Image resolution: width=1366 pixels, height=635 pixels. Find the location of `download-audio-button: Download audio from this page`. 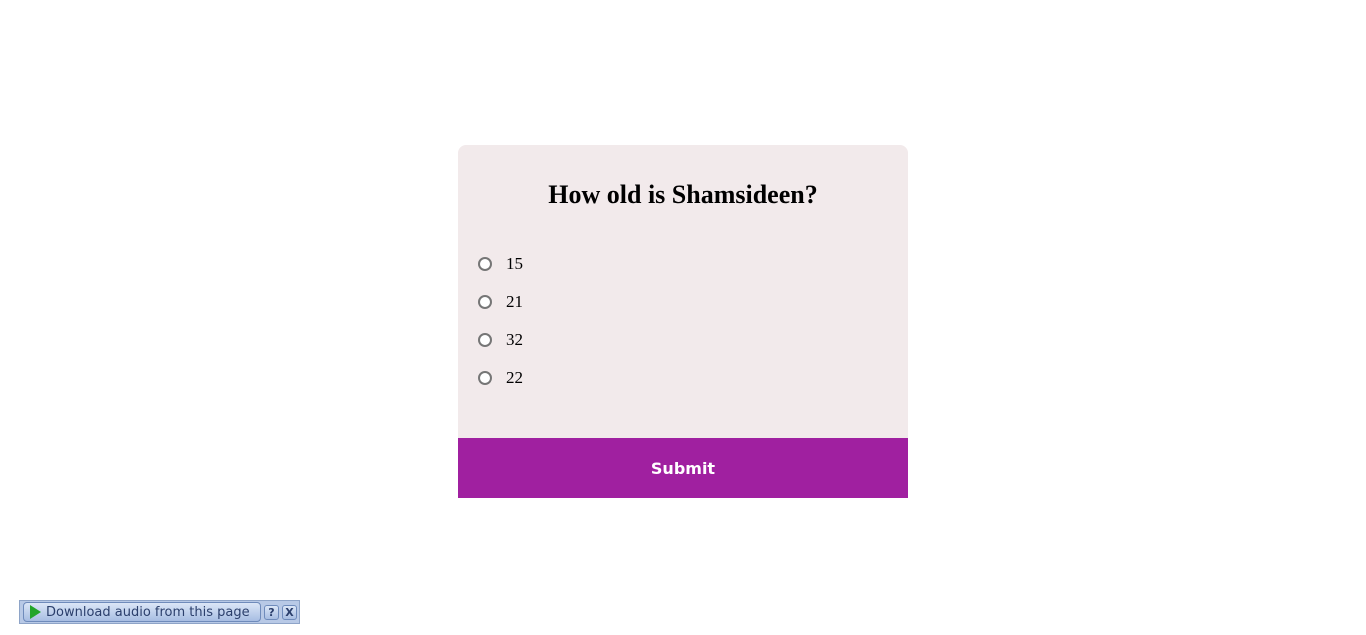

download-audio-button: Download audio from this page is located at coordinates (142, 612).